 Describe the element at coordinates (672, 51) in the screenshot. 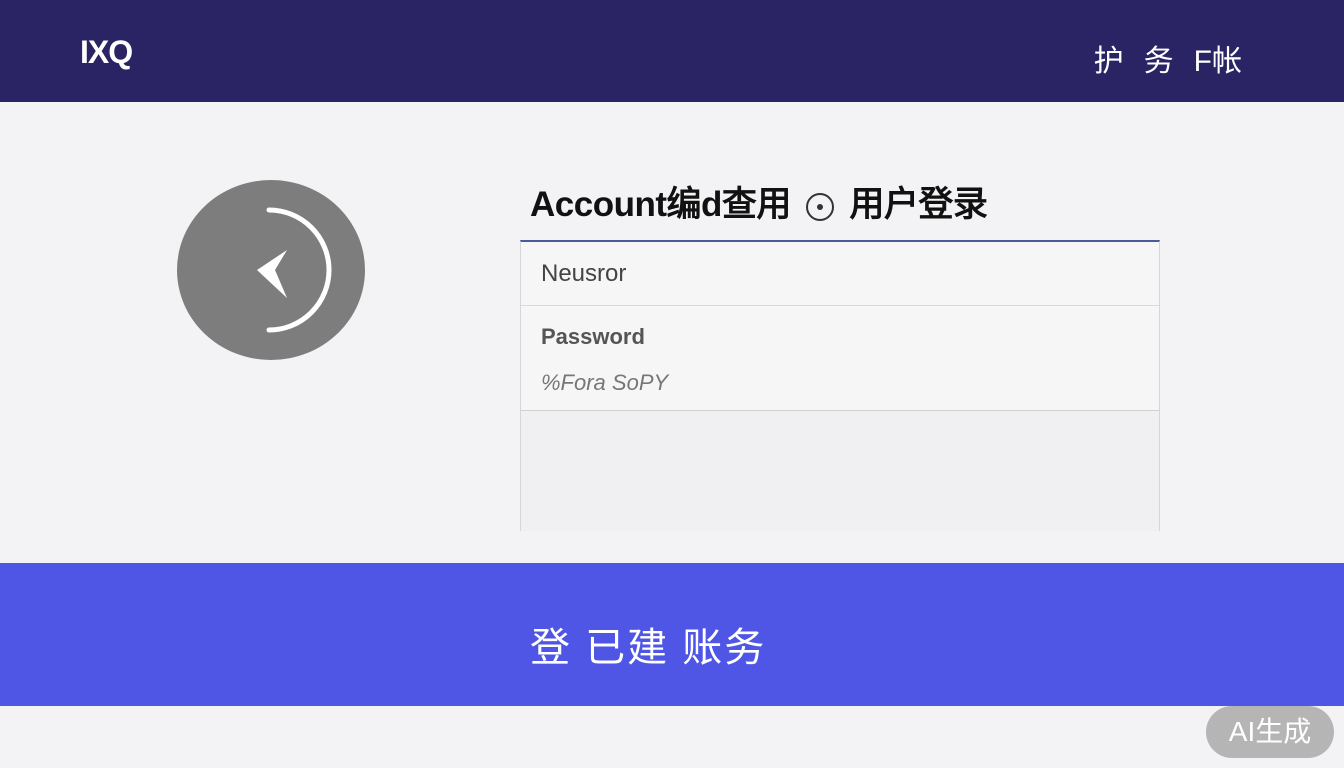

I see `top-bar: IXQ 护 务 F帐` at that location.